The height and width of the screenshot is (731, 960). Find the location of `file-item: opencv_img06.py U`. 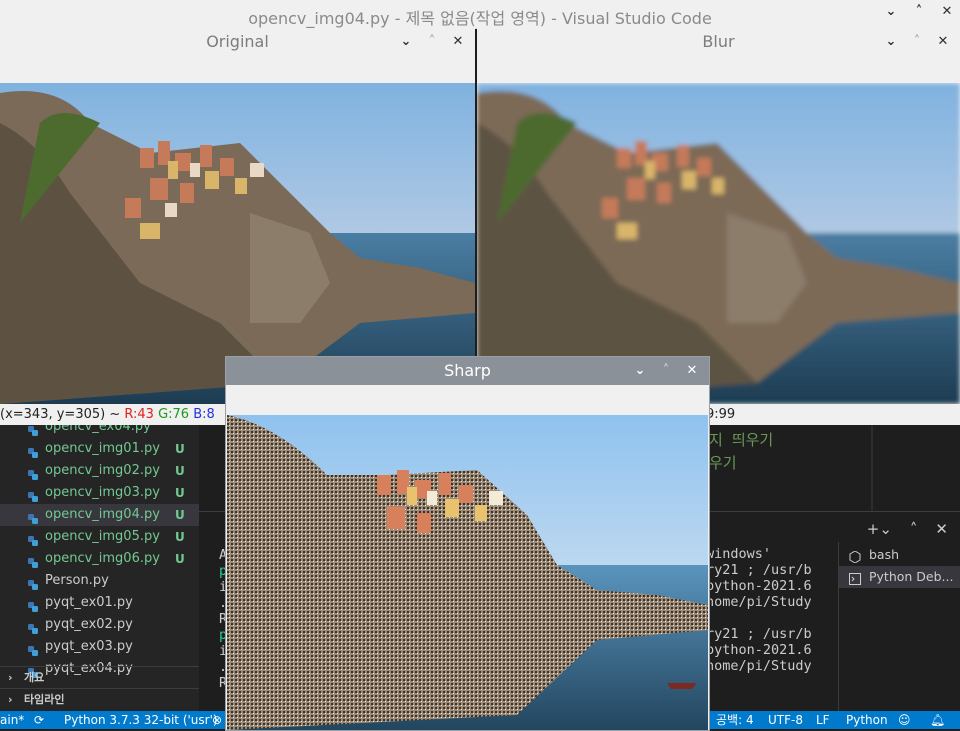

file-item: opencv_img06.py U is located at coordinates (99, 559).